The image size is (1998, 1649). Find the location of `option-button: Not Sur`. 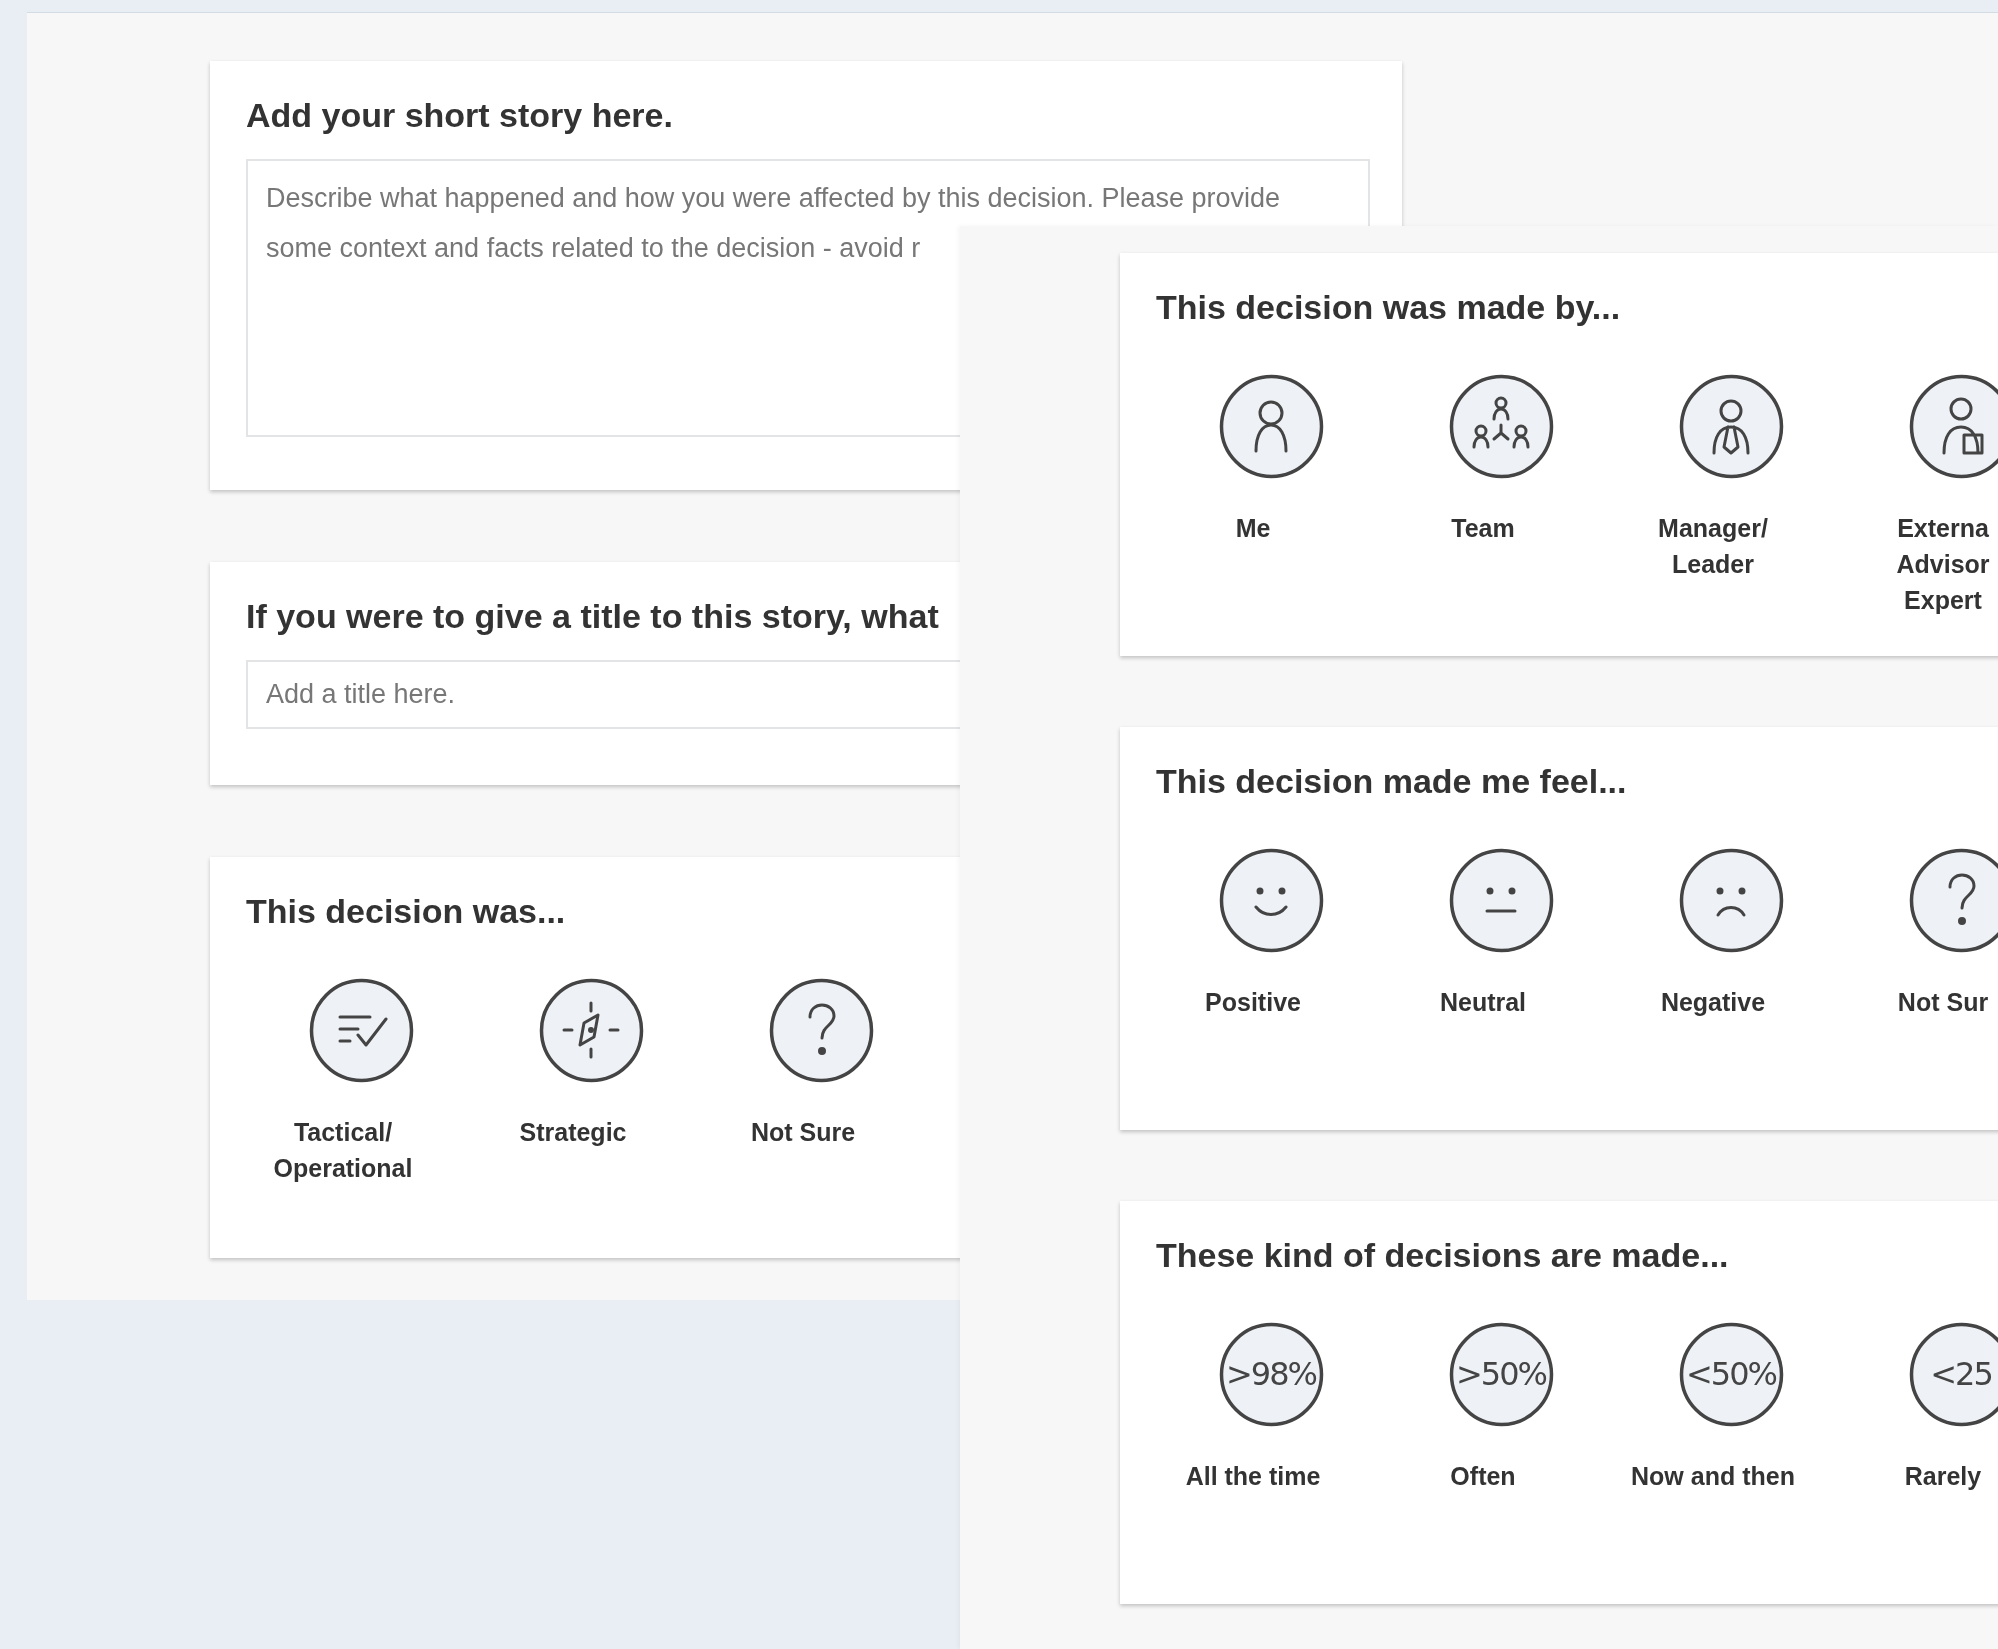

option-button: Not Sur is located at coordinates (1922, 933).